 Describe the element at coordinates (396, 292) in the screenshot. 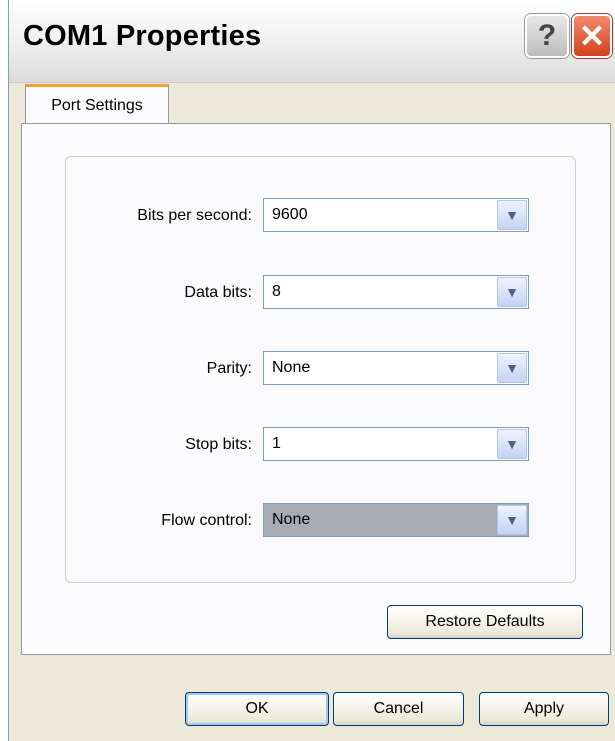

I see `data-bits-select: 8 ▼` at that location.